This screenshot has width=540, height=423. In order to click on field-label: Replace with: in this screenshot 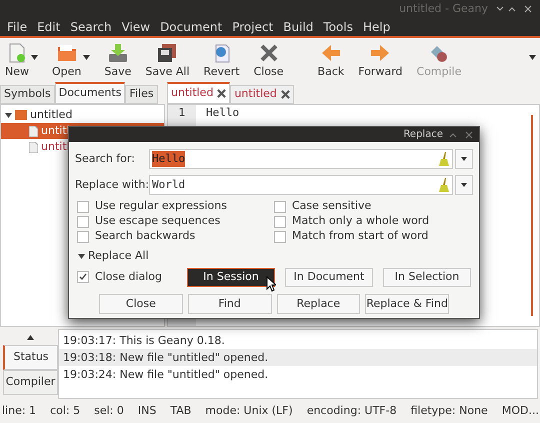, I will do `click(112, 184)`.